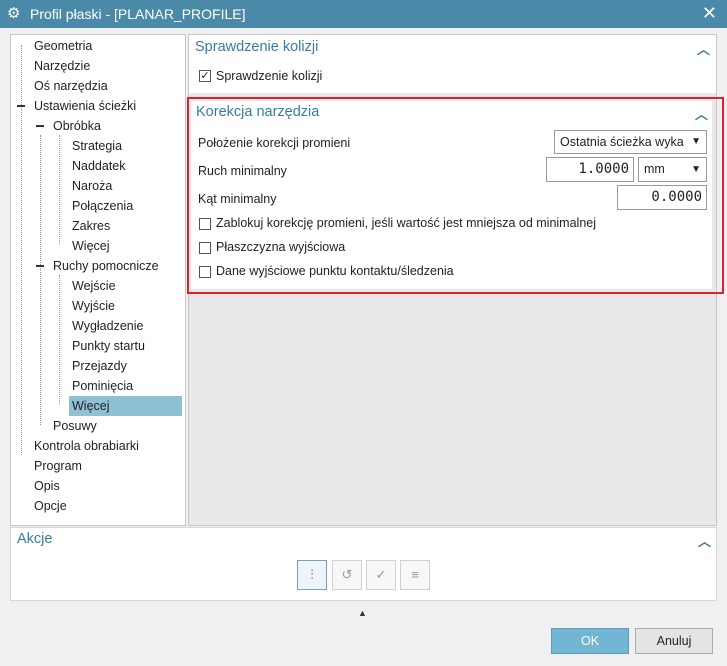  I want to click on tree-item-wiecej-selected: Więcej, so click(125, 406).